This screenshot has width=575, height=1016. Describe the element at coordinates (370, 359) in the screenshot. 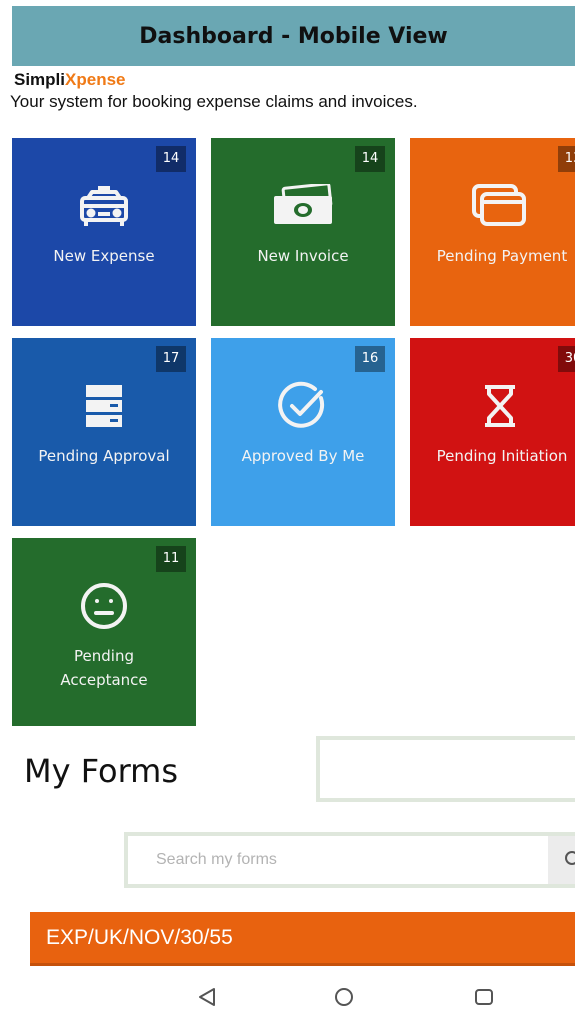

I see `count-badge: 16` at that location.